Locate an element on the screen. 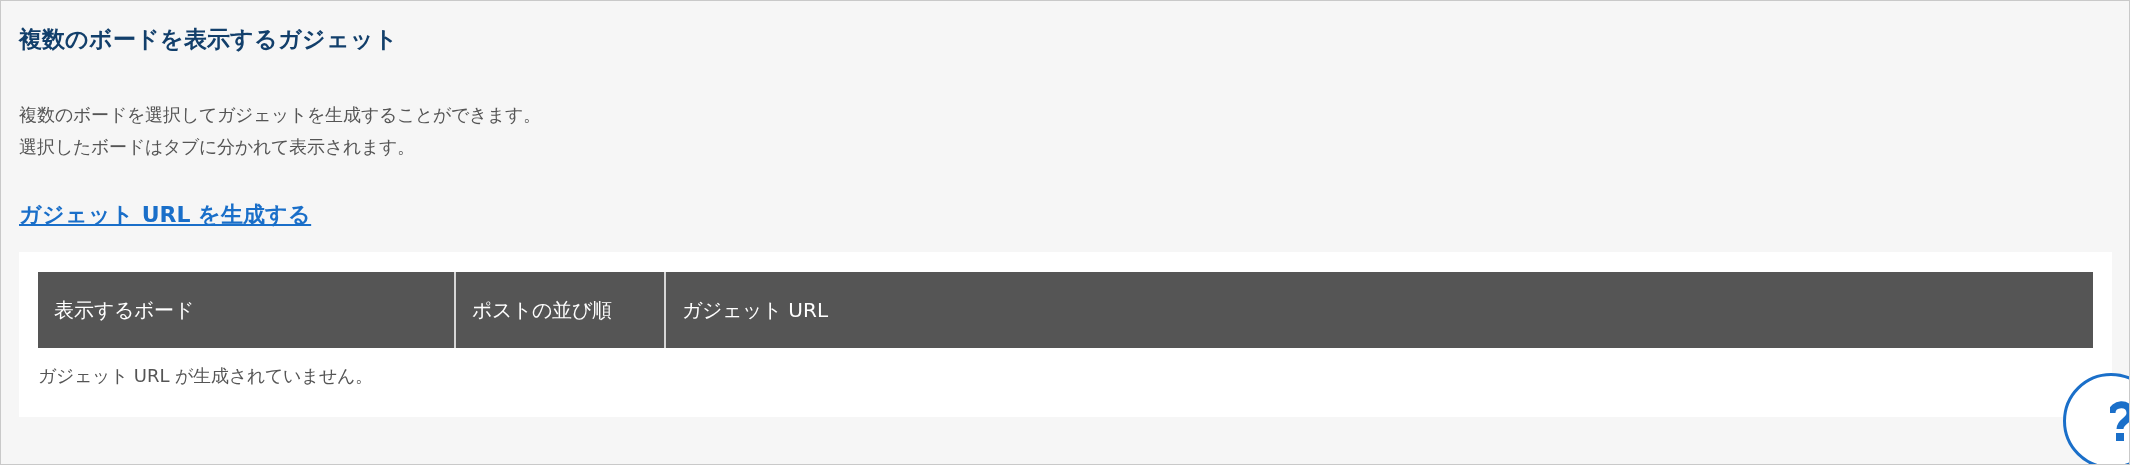 The height and width of the screenshot is (465, 2130). description-text: 複数のボードを選択してガジェットを生成することができます。 選択したボードはタブに分かれて表示されます。 is located at coordinates (280, 131).